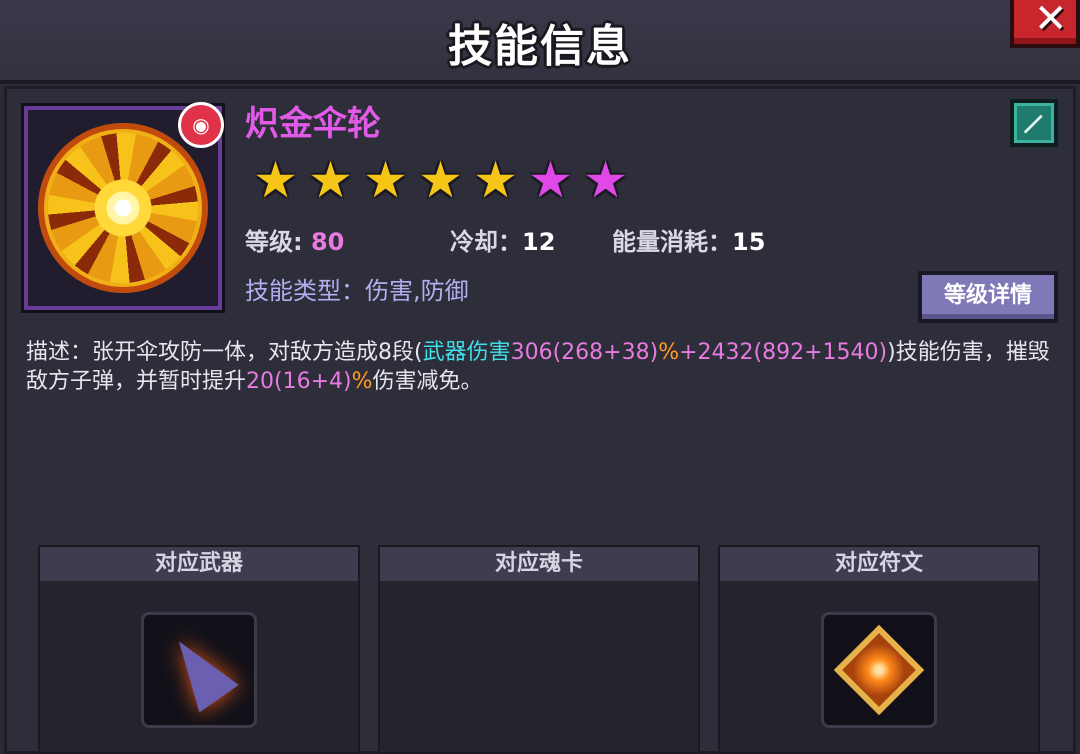 Image resolution: width=1080 pixels, height=754 pixels. I want to click on level-stat: 等级: 80, so click(294, 239).